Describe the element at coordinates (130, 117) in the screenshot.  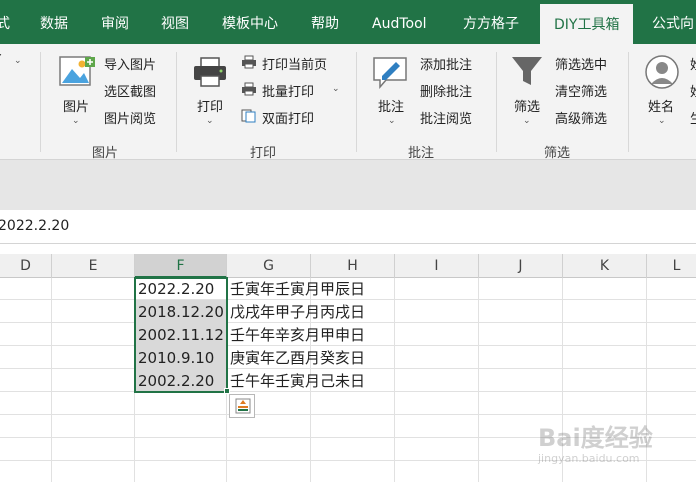
I see `picture-preview-button: 图片阅览` at that location.